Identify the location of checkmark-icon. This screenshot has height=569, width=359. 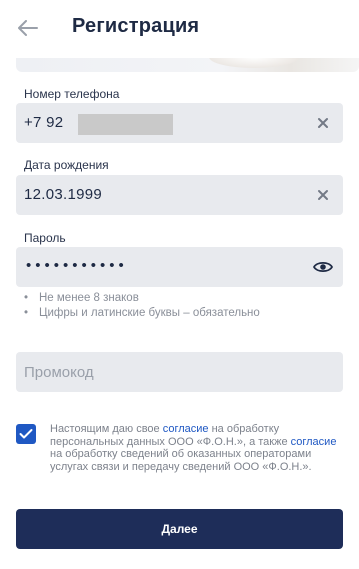
(26, 434).